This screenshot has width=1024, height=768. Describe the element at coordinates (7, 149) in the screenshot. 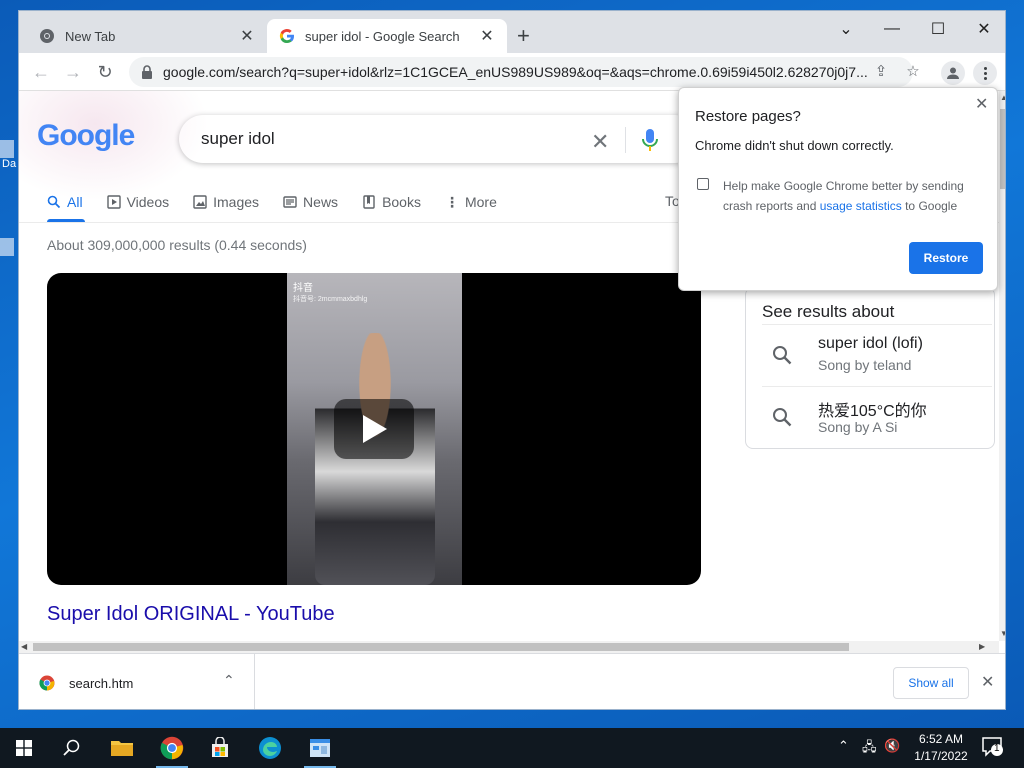

I see `desktop-icon-partial` at that location.